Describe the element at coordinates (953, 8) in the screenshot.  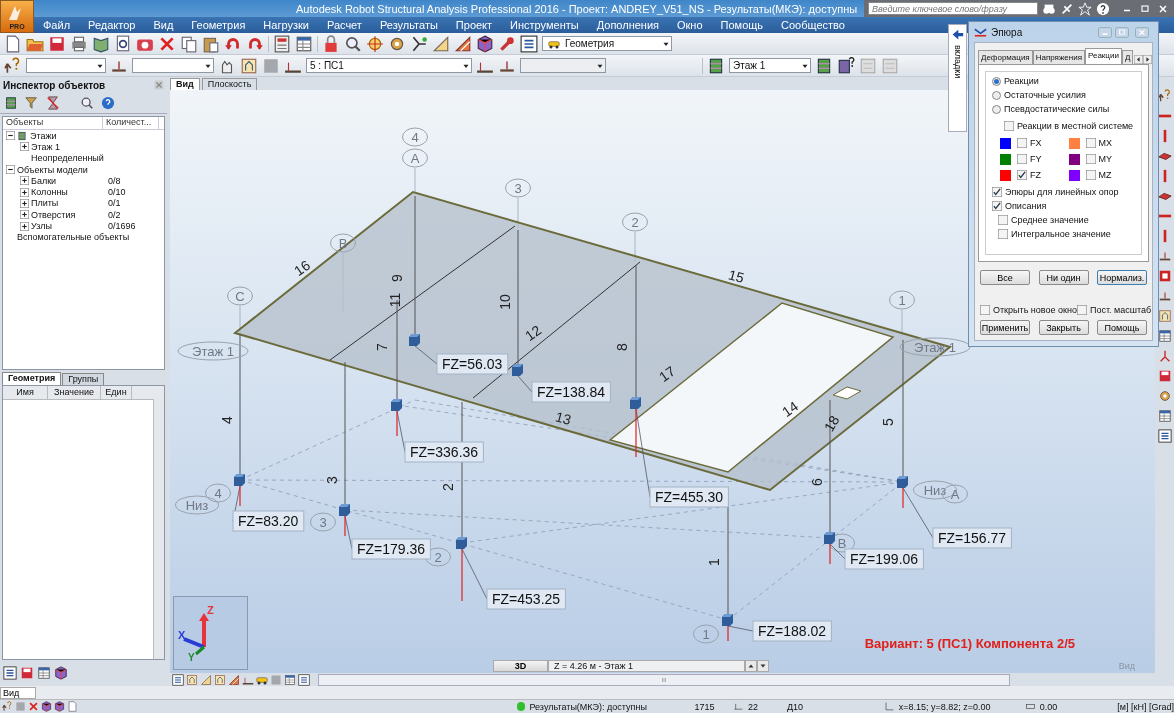
I see `search-field: Введите ключевое слово/фразу` at that location.